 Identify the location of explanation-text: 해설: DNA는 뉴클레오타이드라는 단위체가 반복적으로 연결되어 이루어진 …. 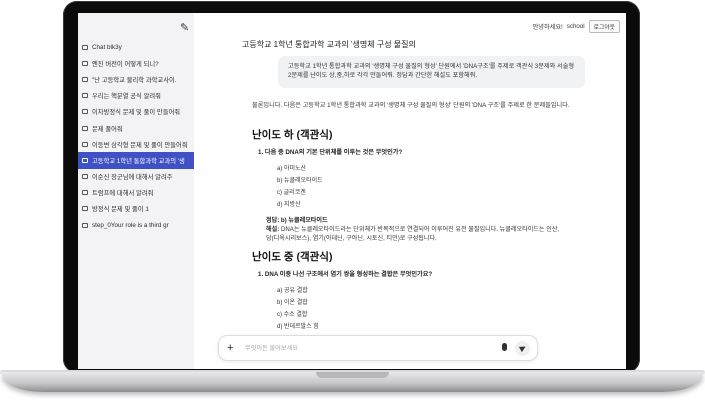
(416, 234).